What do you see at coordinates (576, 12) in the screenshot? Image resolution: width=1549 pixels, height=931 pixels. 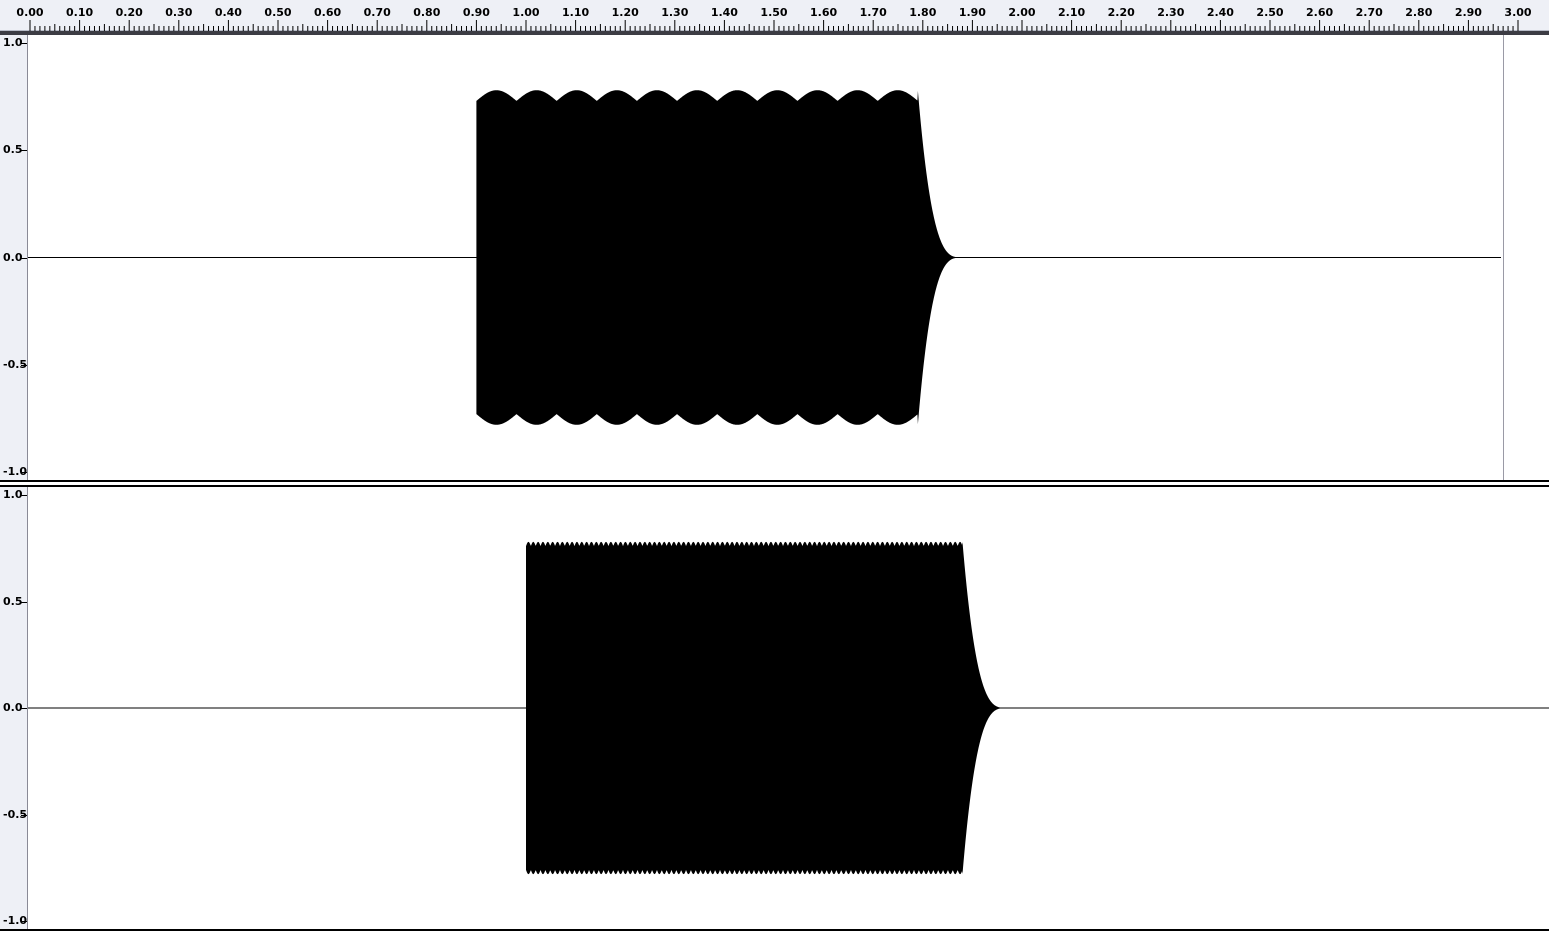 I see `ruler-label: 1.10` at bounding box center [576, 12].